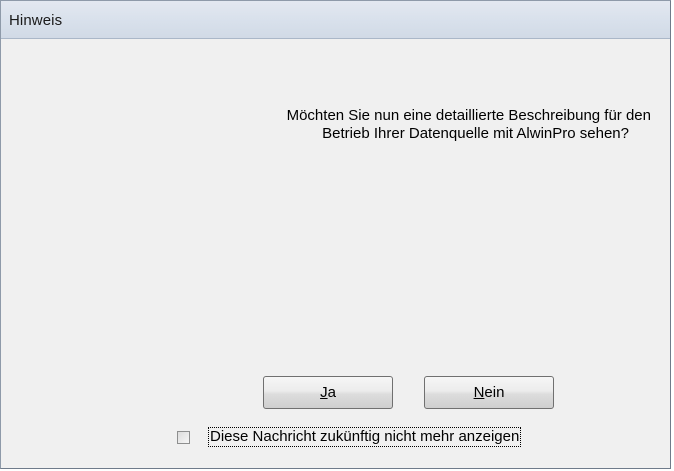  I want to click on title-bar: Hinweis, so click(335, 20).